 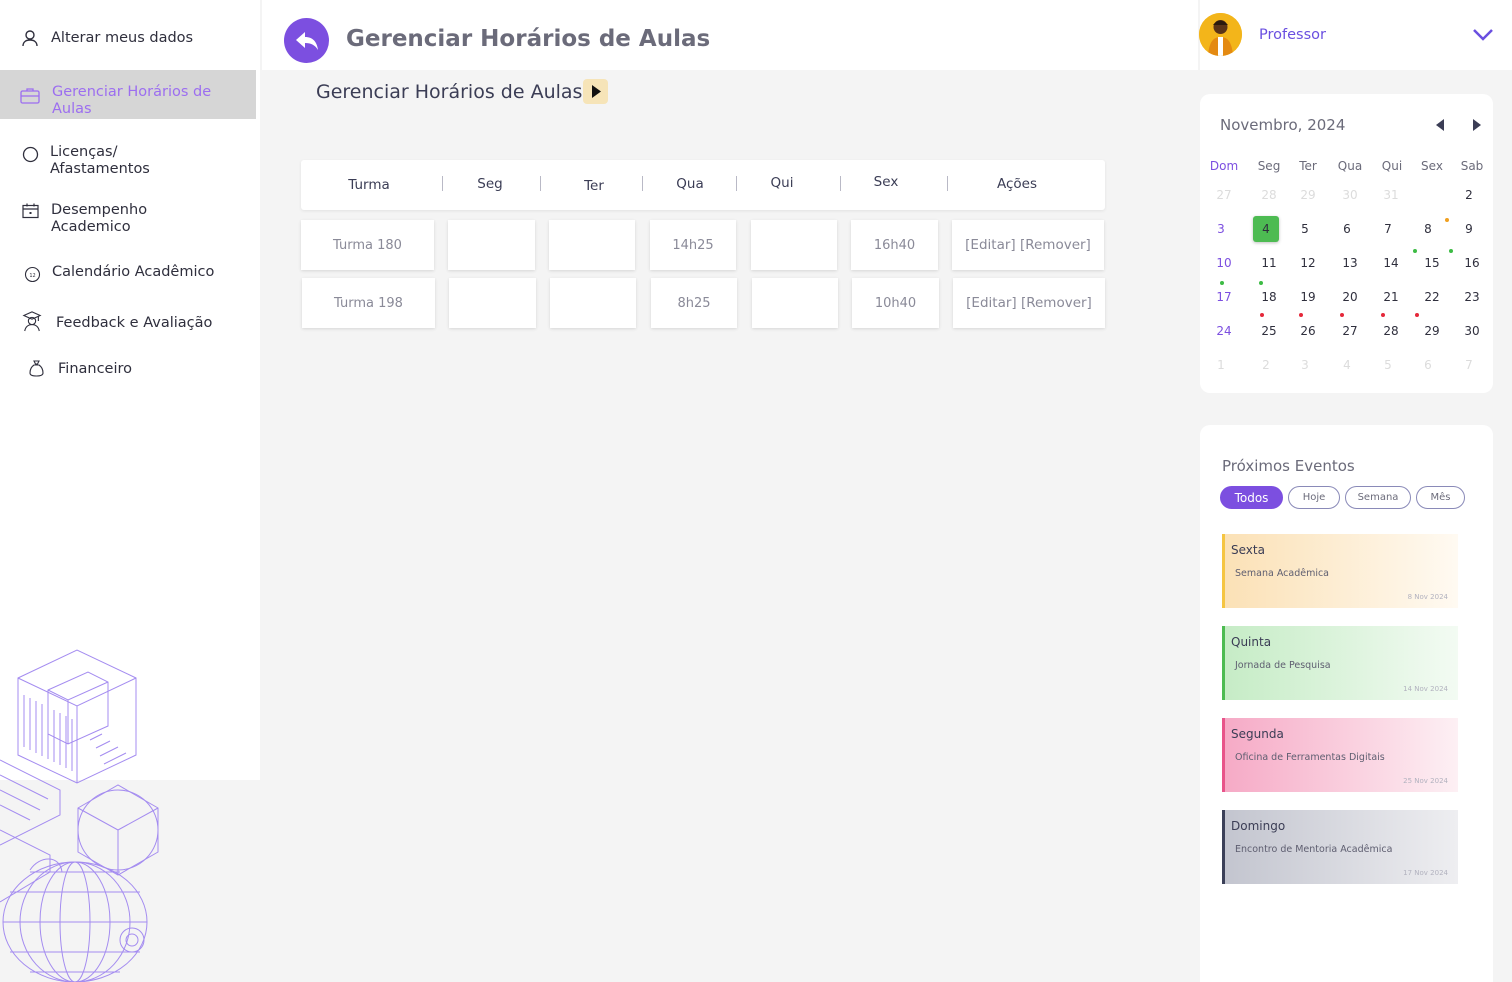 I want to click on sidebar-item-feedback: Feedback e Avaliação, so click(x=128, y=325).